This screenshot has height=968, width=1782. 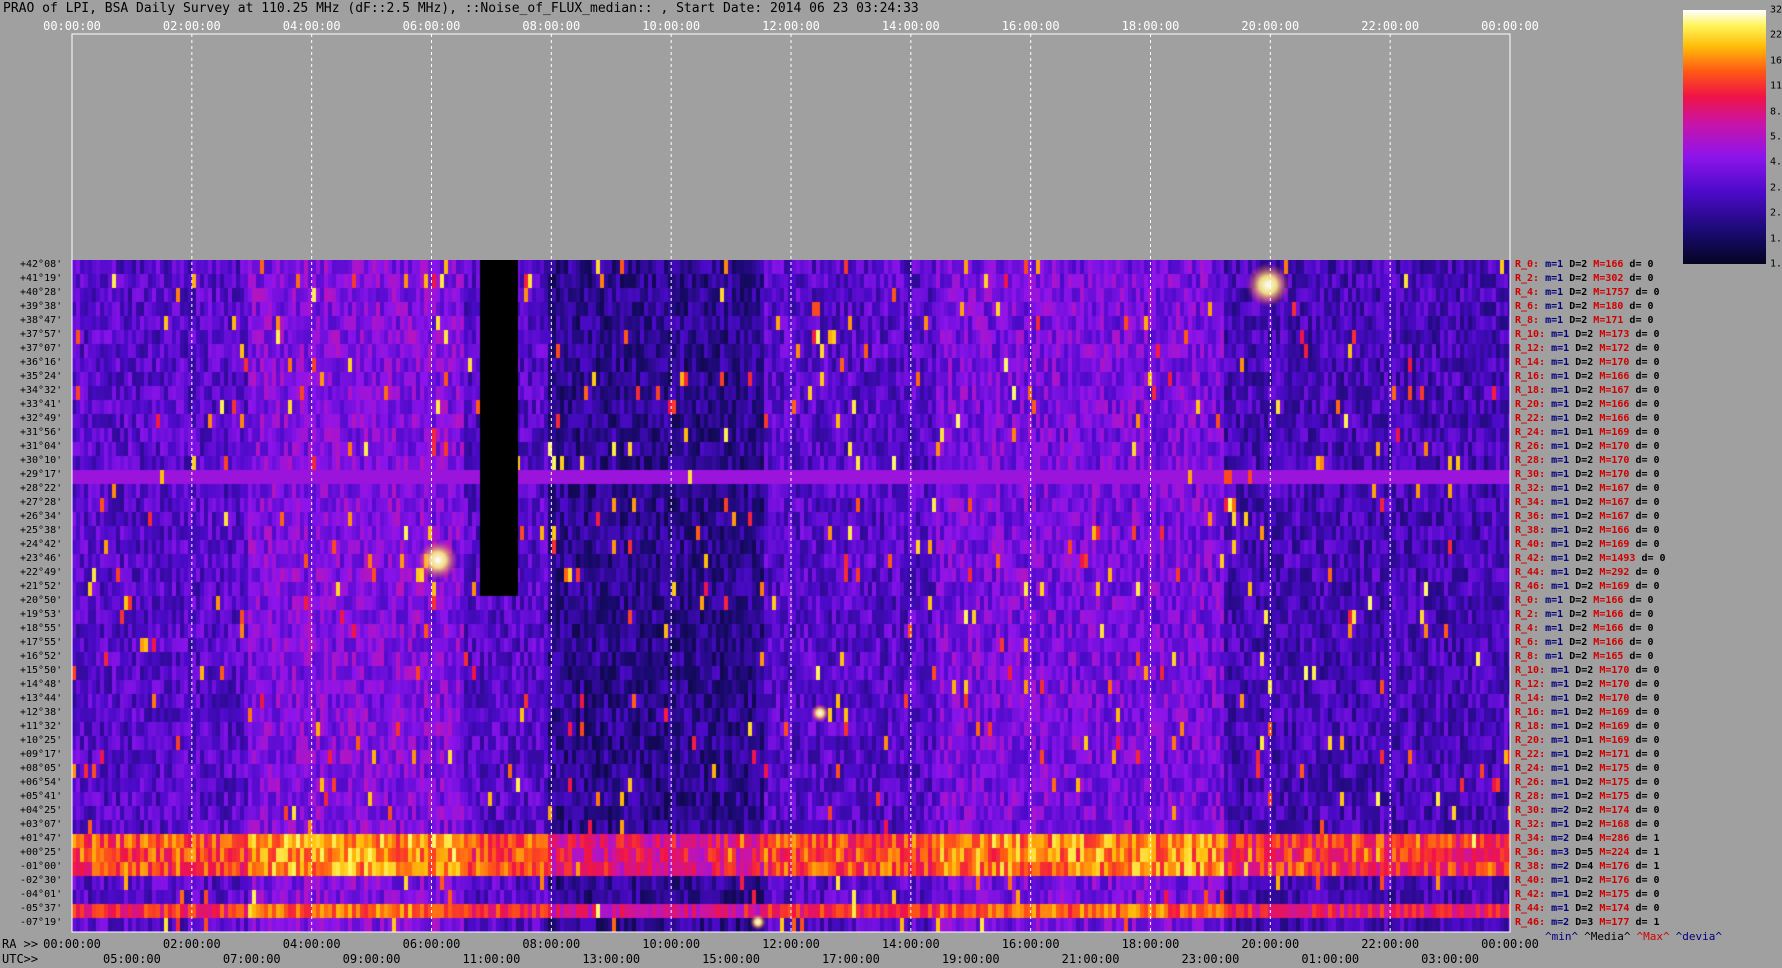 What do you see at coordinates (1617, 348) in the screenshot?
I see `stat-field: M=172` at bounding box center [1617, 348].